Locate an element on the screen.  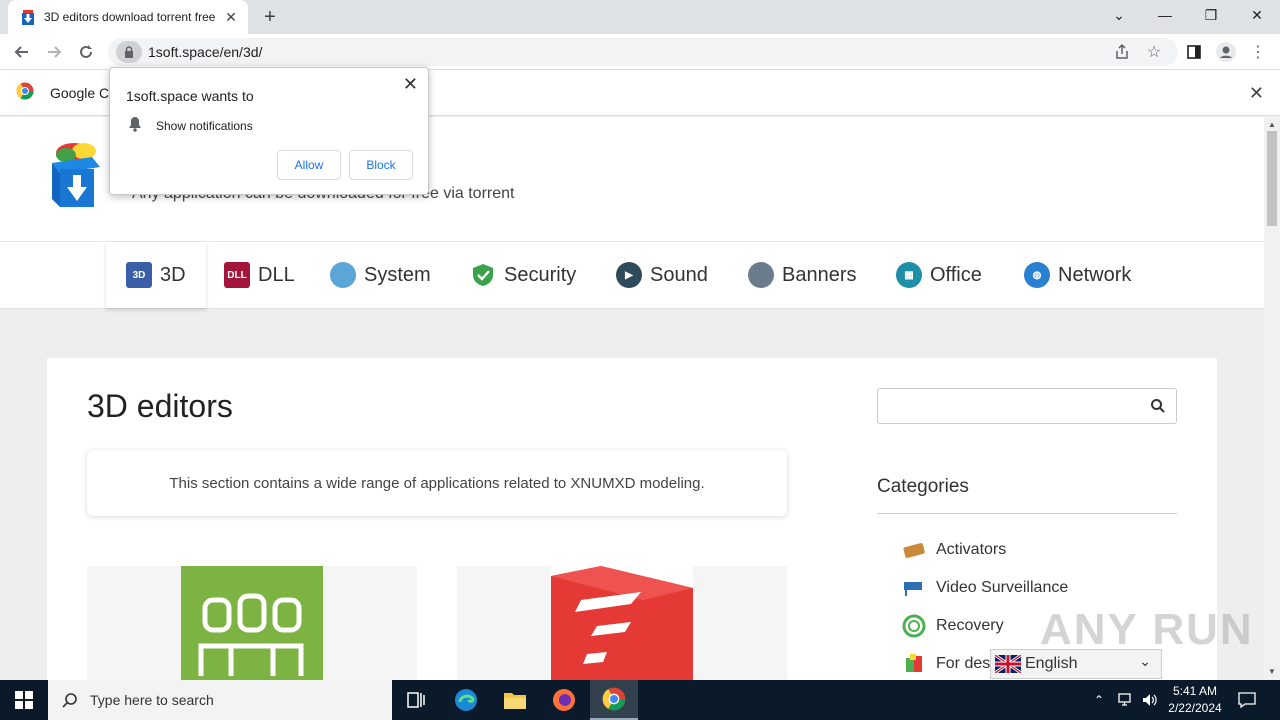
tab-title: 3D editors download torrent free is located at coordinates (130, 17).